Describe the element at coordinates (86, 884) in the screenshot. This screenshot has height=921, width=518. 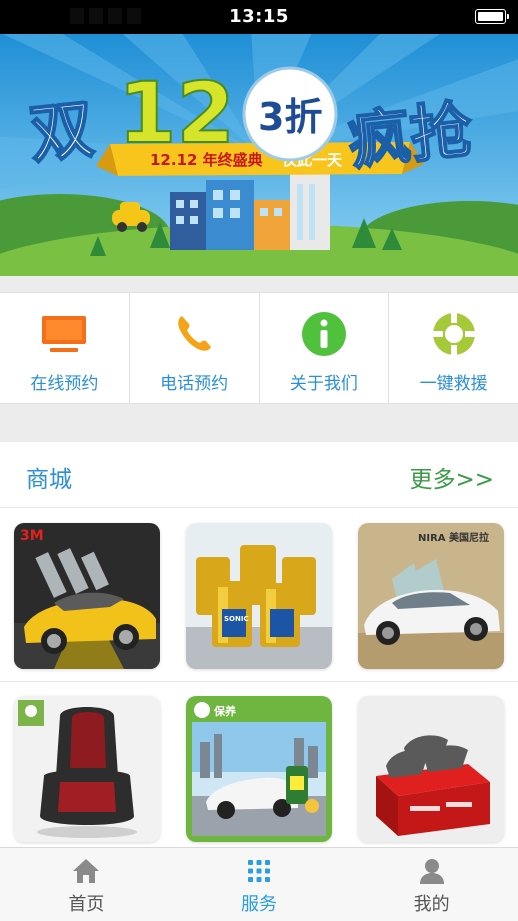
I see `tab-home: 首页` at that location.